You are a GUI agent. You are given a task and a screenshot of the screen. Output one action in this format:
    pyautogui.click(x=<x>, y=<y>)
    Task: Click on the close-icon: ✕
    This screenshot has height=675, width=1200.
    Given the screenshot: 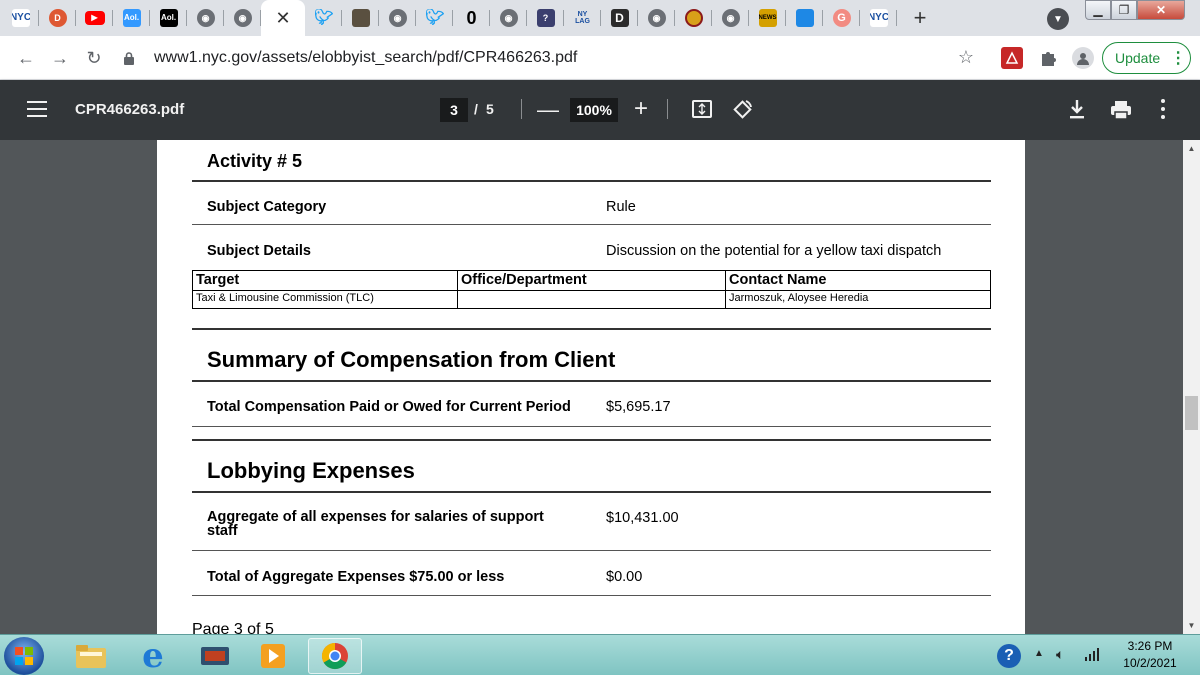 What is the action you would take?
    pyautogui.click(x=282, y=18)
    